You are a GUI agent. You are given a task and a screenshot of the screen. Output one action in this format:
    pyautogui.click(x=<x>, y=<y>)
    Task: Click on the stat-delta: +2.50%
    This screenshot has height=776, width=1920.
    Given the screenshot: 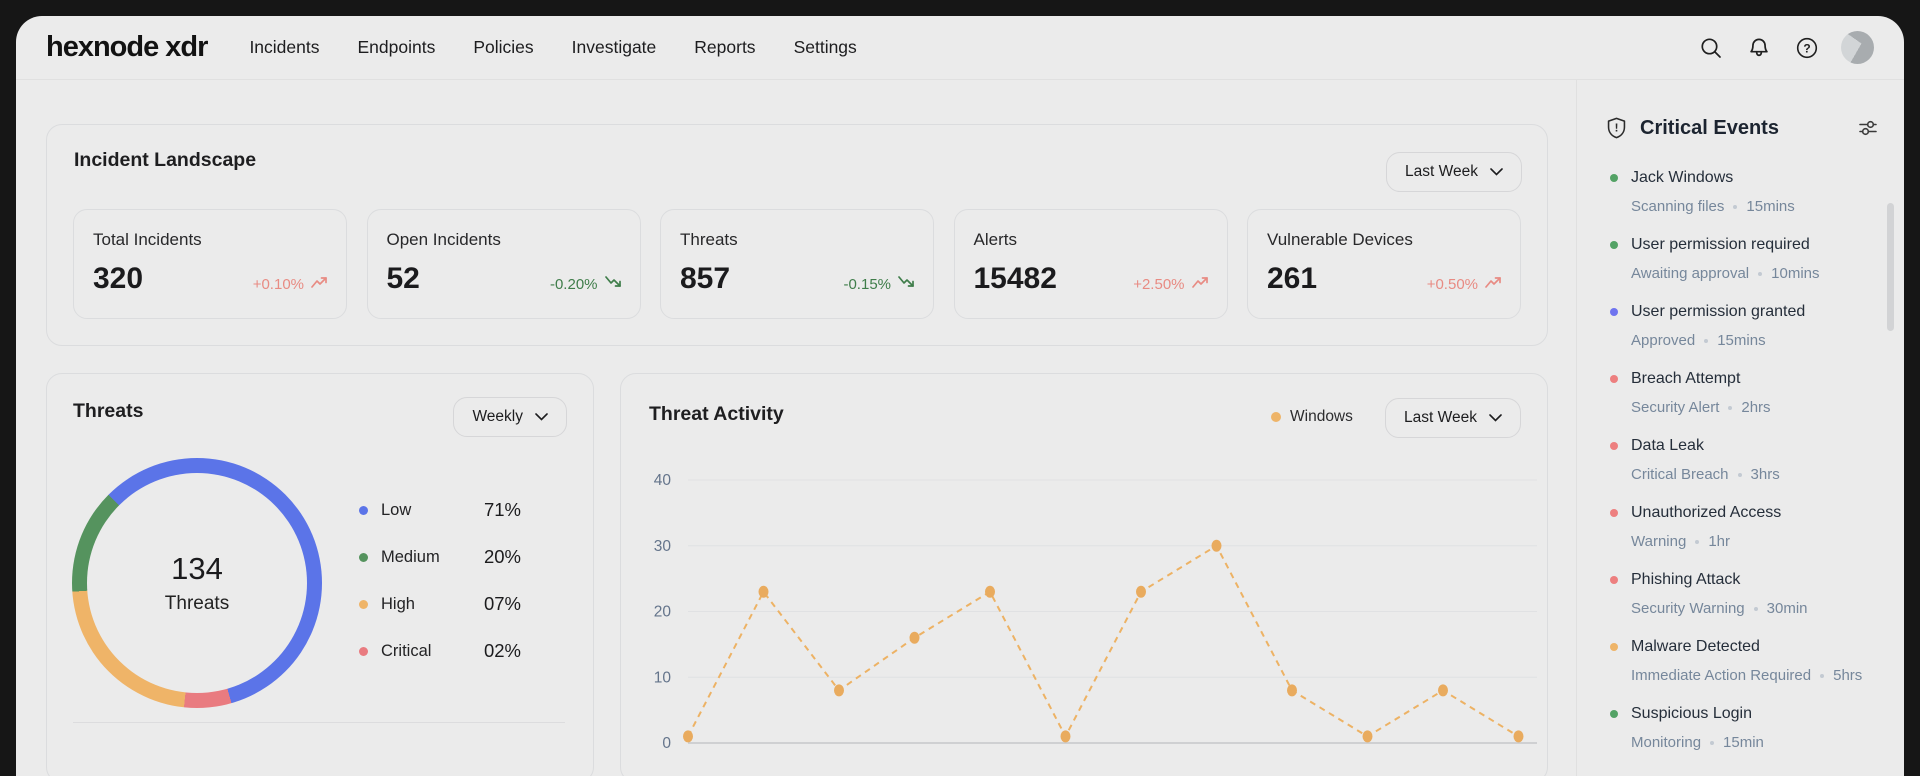 What is the action you would take?
    pyautogui.click(x=1170, y=284)
    